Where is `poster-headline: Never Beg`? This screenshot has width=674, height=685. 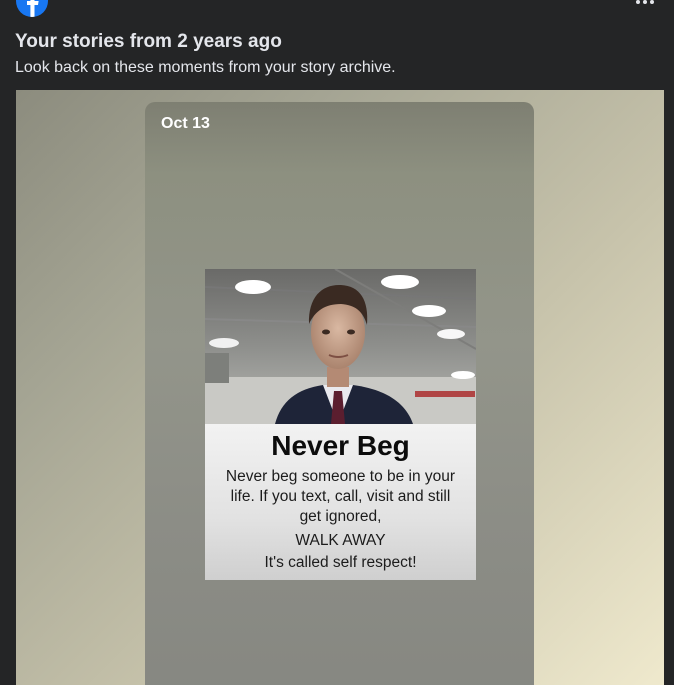
poster-headline: Never Beg is located at coordinates (340, 445).